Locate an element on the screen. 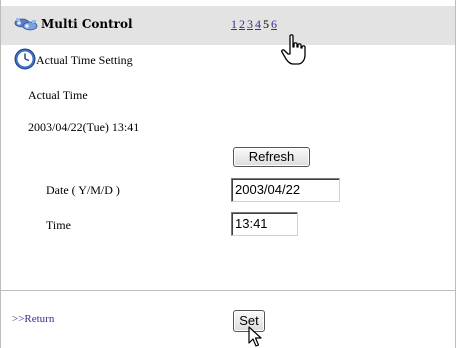  divider is located at coordinates (228, 290).